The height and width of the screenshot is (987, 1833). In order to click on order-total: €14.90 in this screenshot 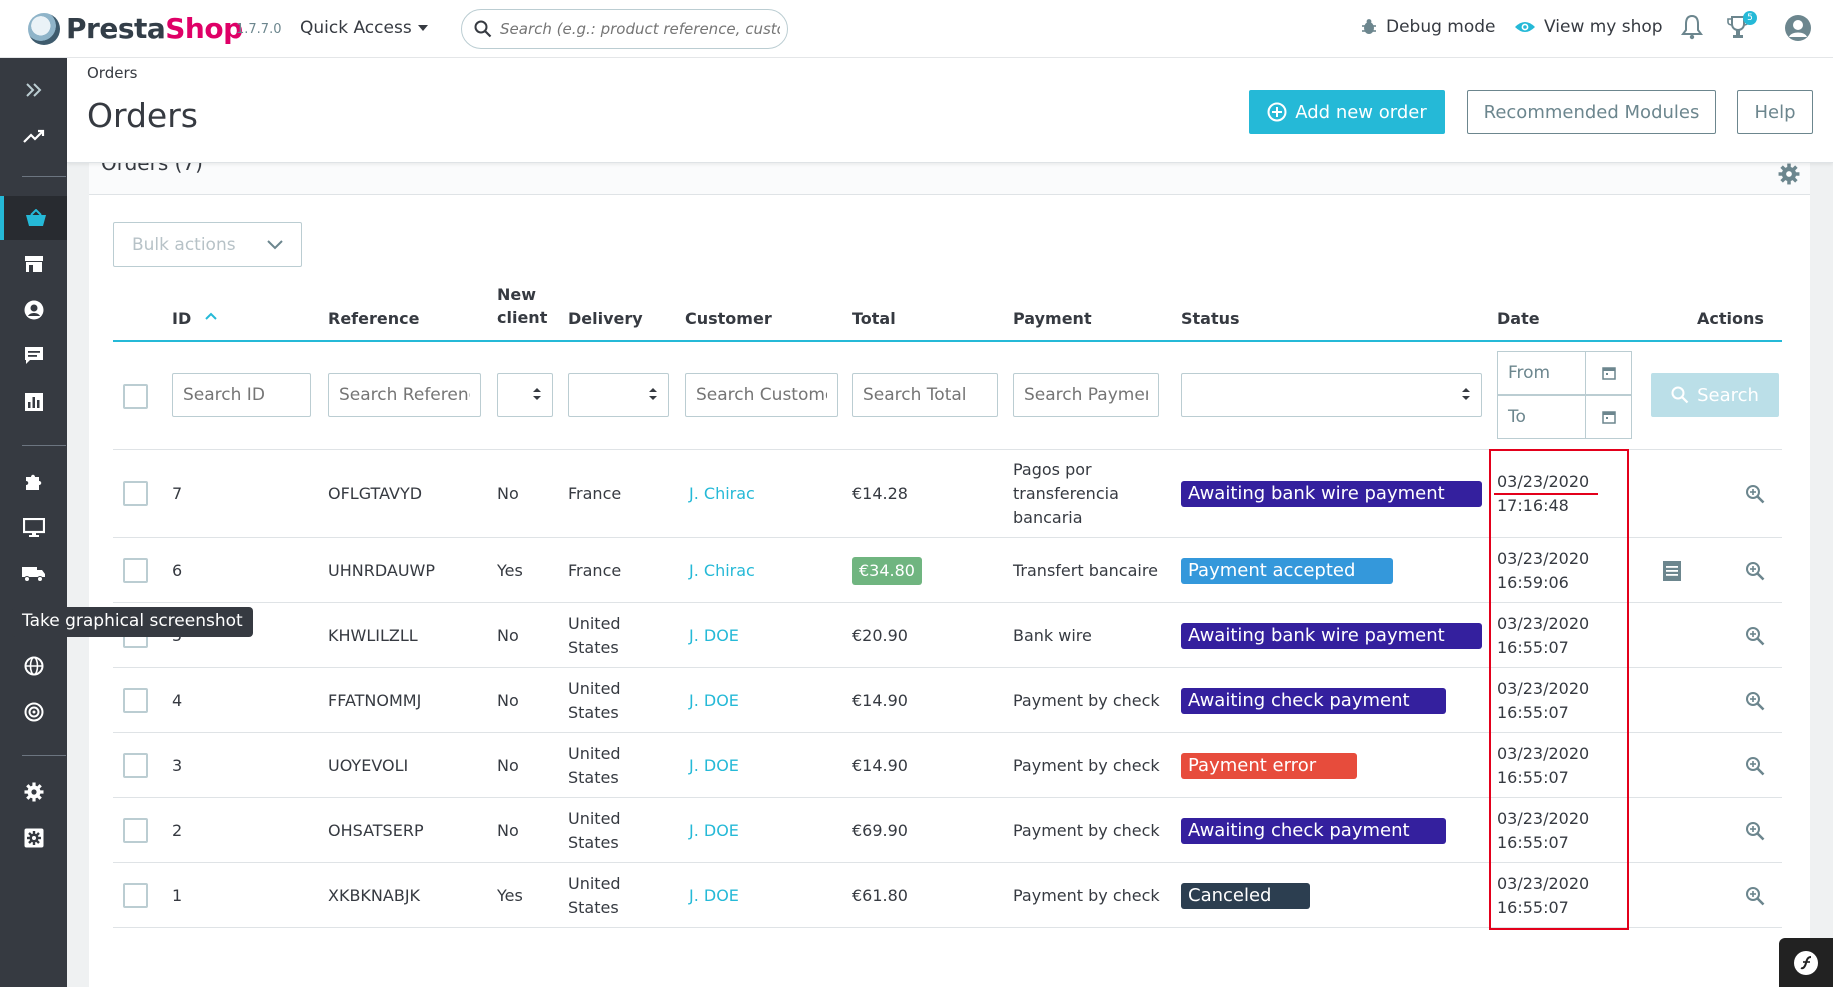, I will do `click(880, 765)`.